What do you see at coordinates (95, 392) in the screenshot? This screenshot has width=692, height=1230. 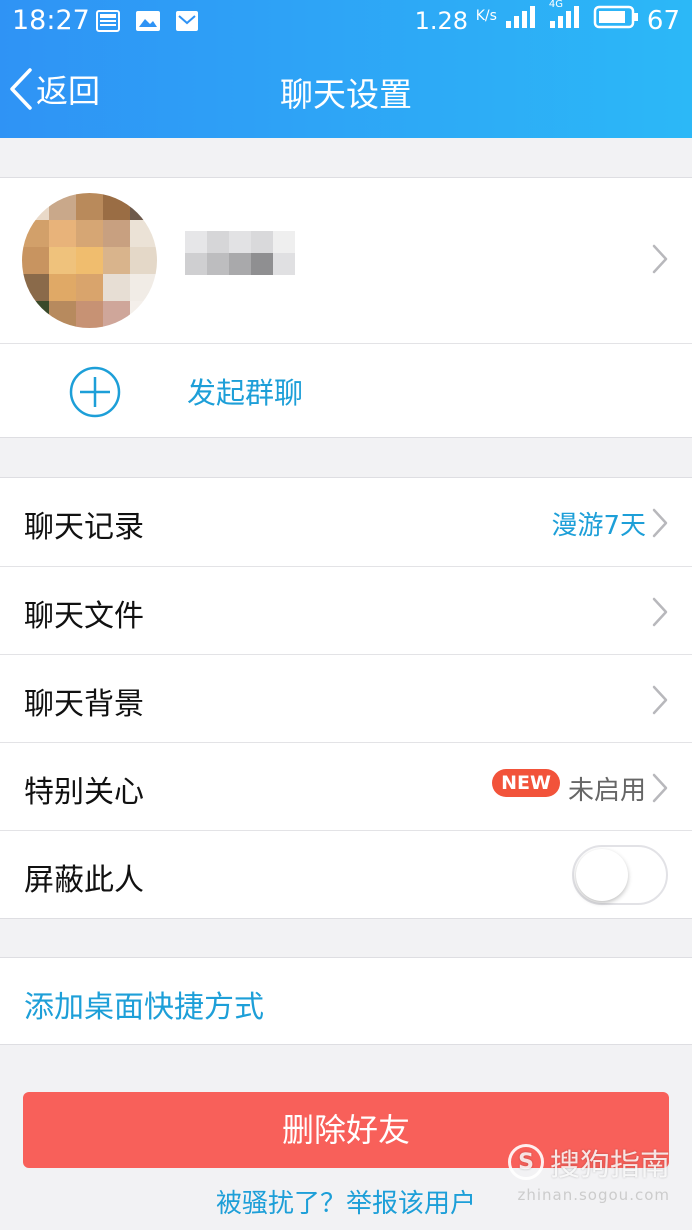 I see `add-circle-icon` at bounding box center [95, 392].